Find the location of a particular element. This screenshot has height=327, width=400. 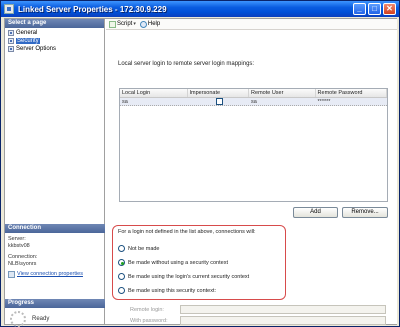

remote-login-field is located at coordinates (283, 309).